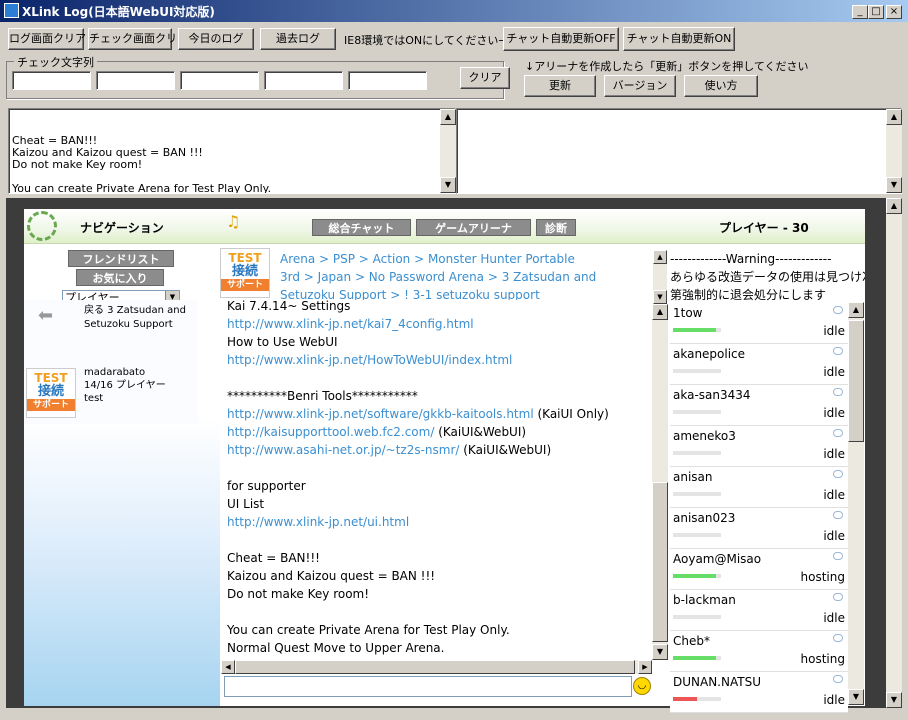  Describe the element at coordinates (556, 227) in the screenshot. I see `tab-diagnostics: 診断` at that location.